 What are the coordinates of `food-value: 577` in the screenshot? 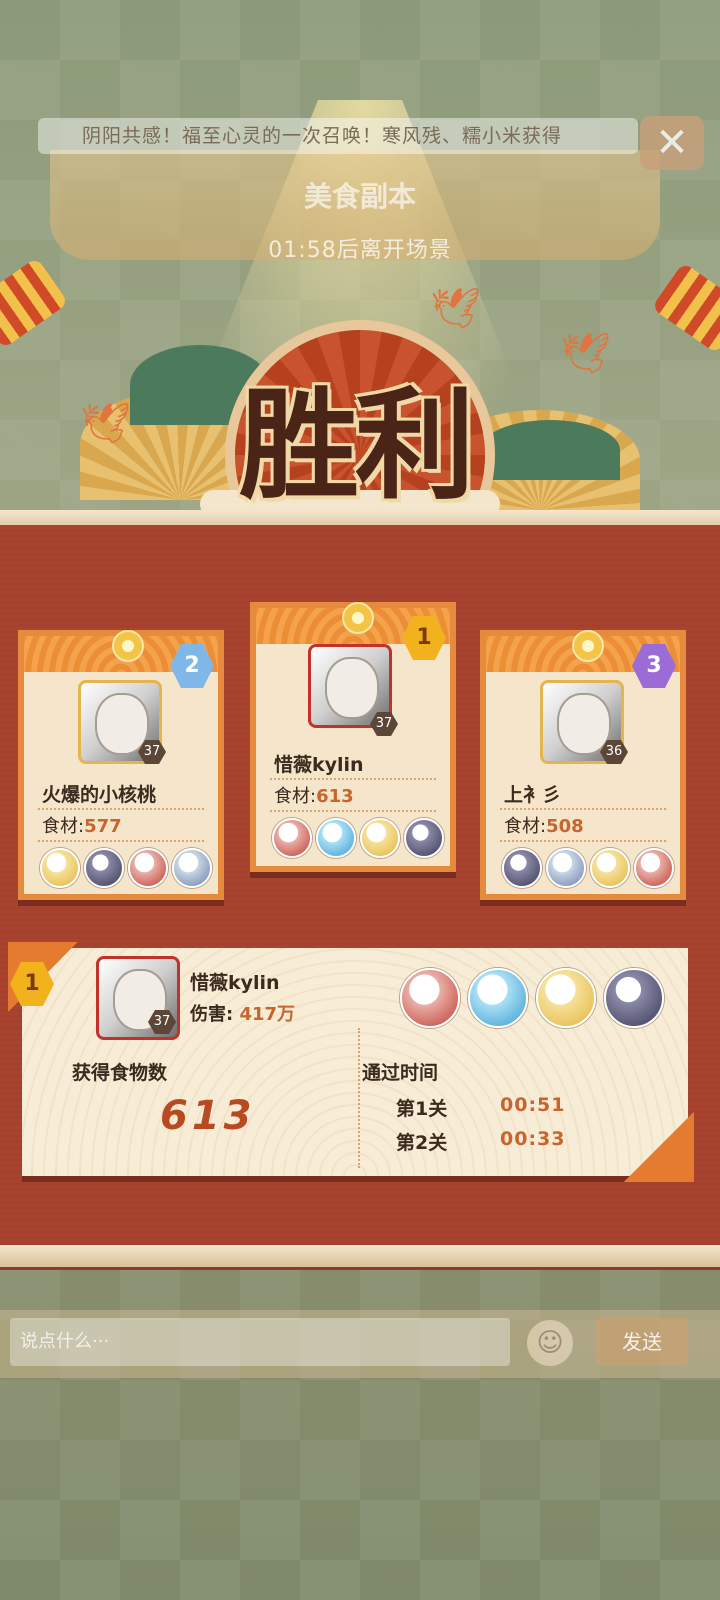 It's located at (103, 826).